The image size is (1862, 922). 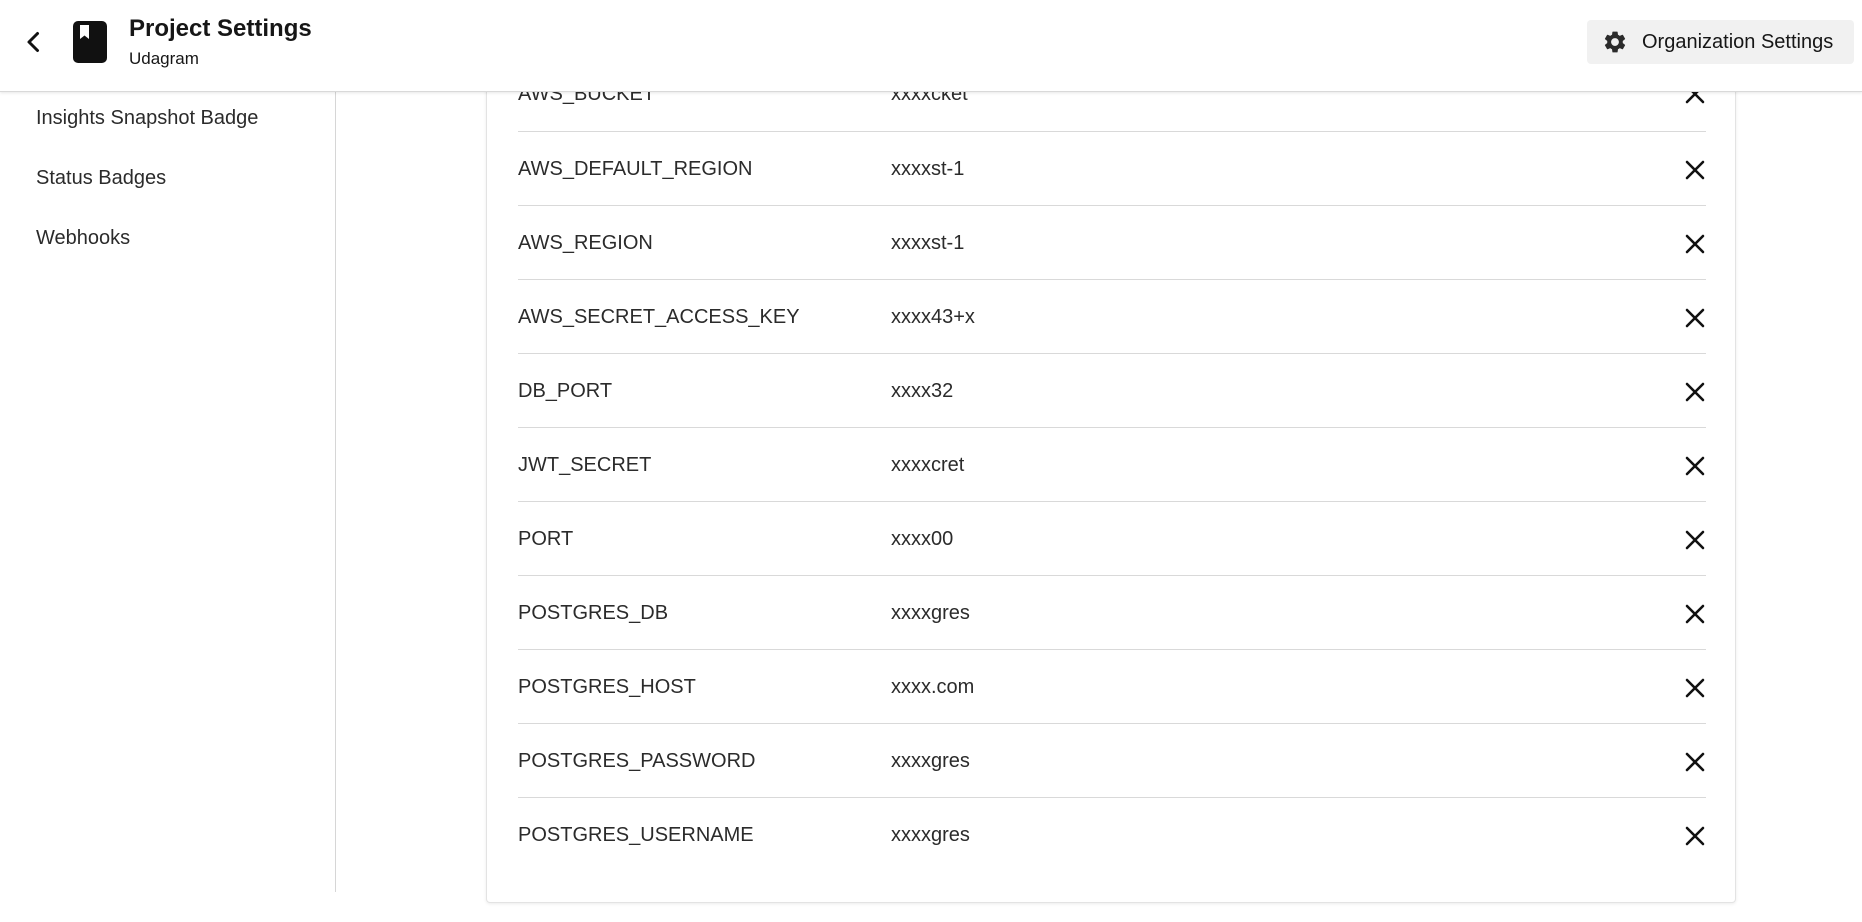 What do you see at coordinates (1112, 539) in the screenshot?
I see `env-var-row: PORT xxxx00` at bounding box center [1112, 539].